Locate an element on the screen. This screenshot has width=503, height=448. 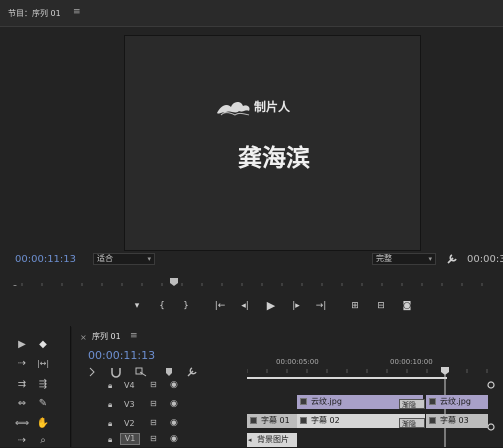
program-panel-header: 节目：序列 01 ≡ is located at coordinates (251, 13).